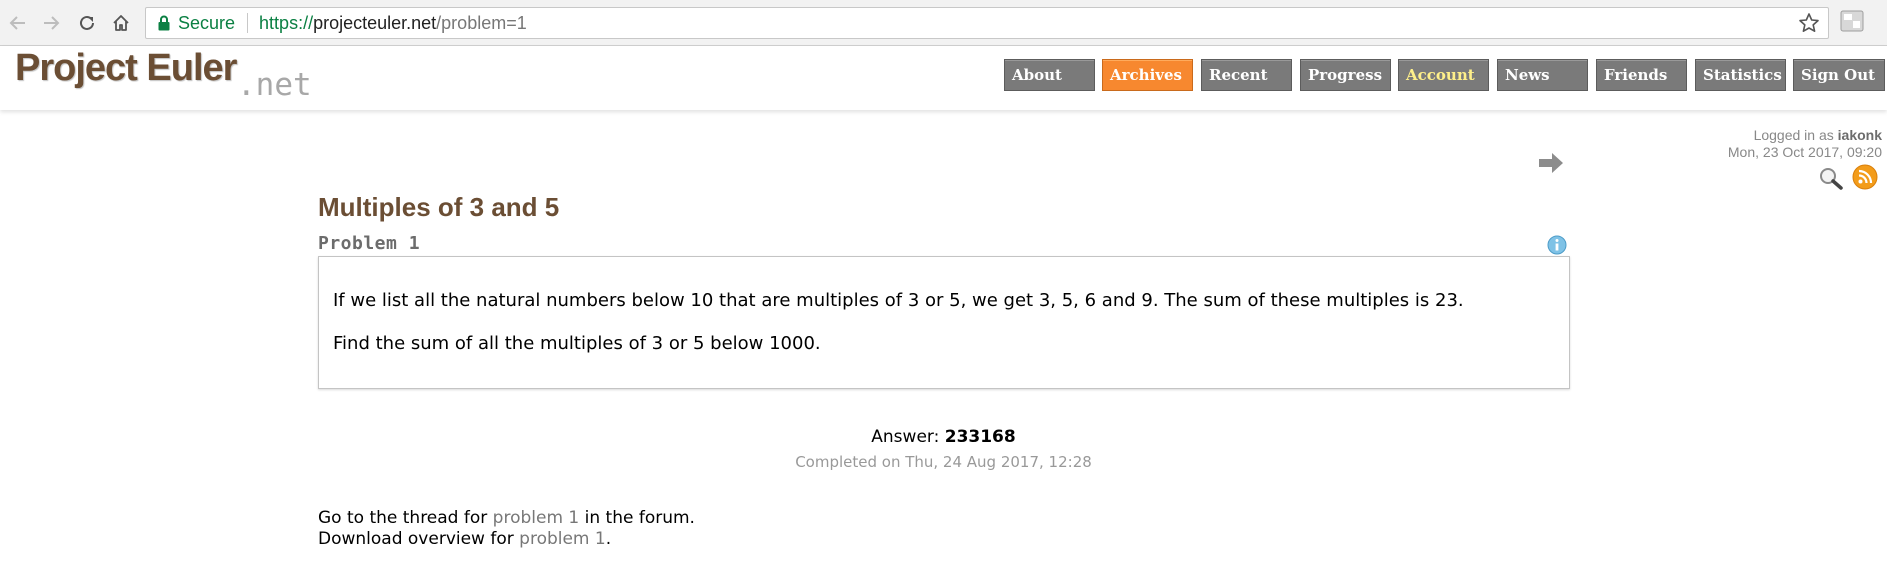 Image resolution: width=1887 pixels, height=564 pixels. Describe the element at coordinates (1831, 180) in the screenshot. I see `search-icon` at that location.